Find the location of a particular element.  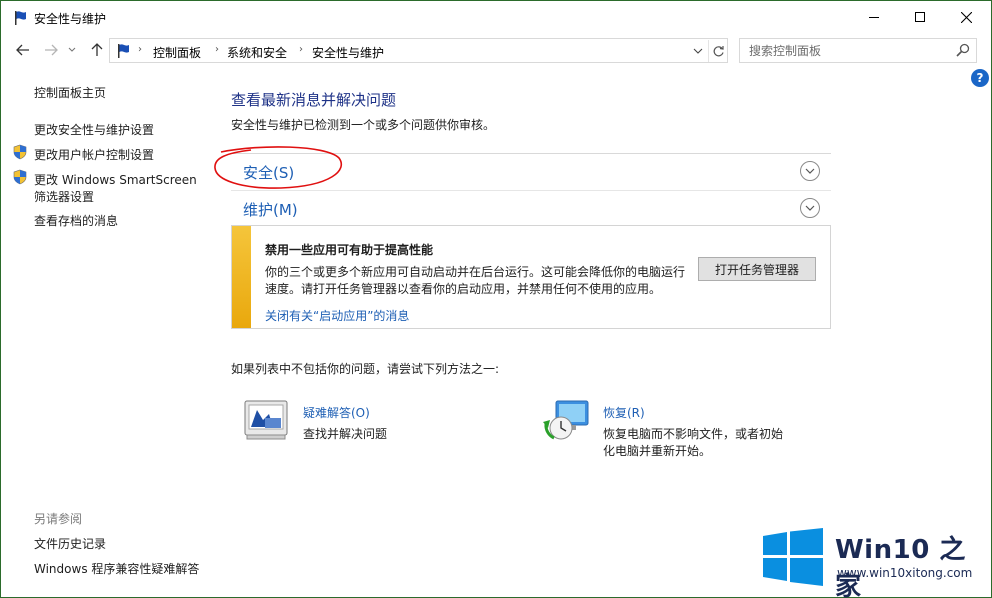

watermark-brand: Win10 之家 is located at coordinates (900, 566).